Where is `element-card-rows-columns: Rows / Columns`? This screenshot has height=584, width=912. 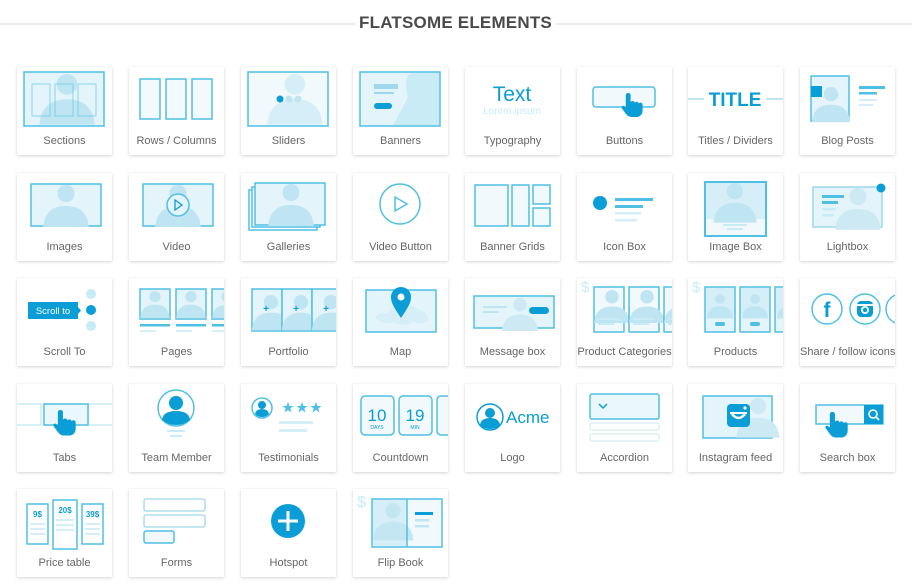
element-card-rows-columns: Rows / Columns is located at coordinates (176, 111).